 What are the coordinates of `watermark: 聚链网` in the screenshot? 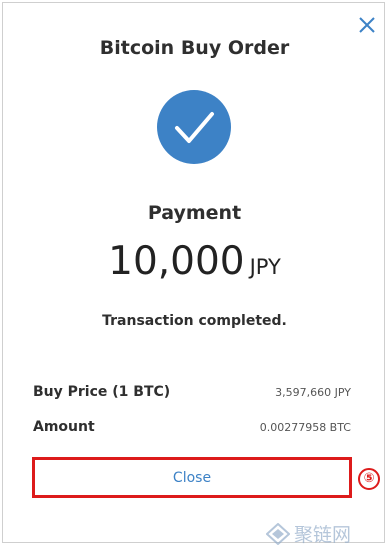 It's located at (308, 533).